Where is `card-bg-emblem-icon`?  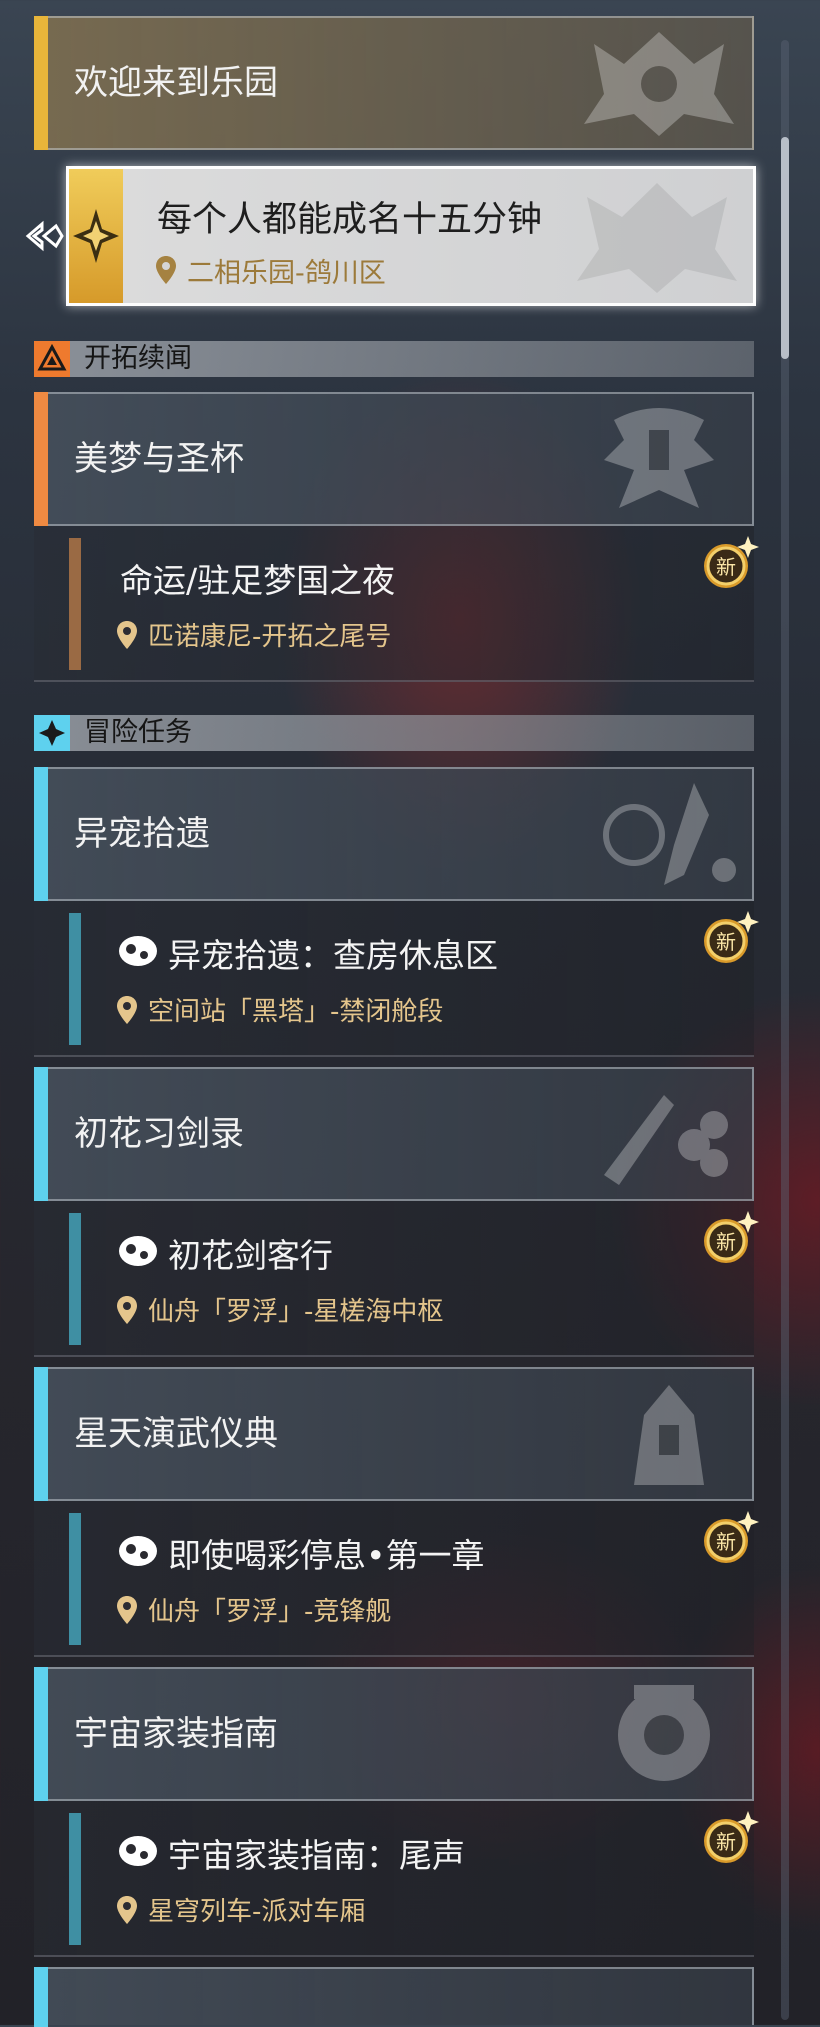 card-bg-emblem-icon is located at coordinates (657, 238).